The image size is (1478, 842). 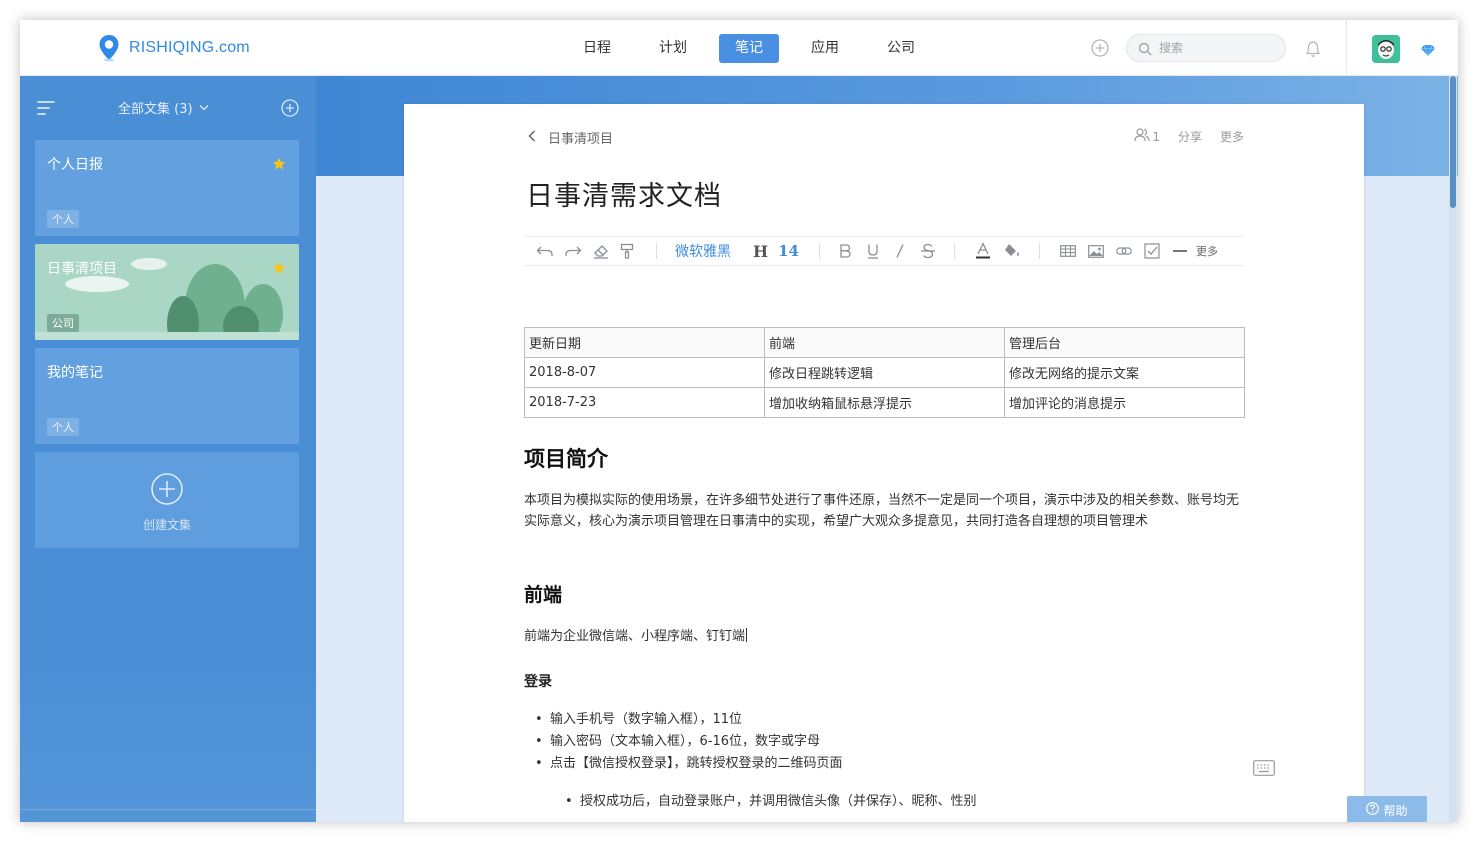 What do you see at coordinates (900, 251) in the screenshot?
I see `italic-icon` at bounding box center [900, 251].